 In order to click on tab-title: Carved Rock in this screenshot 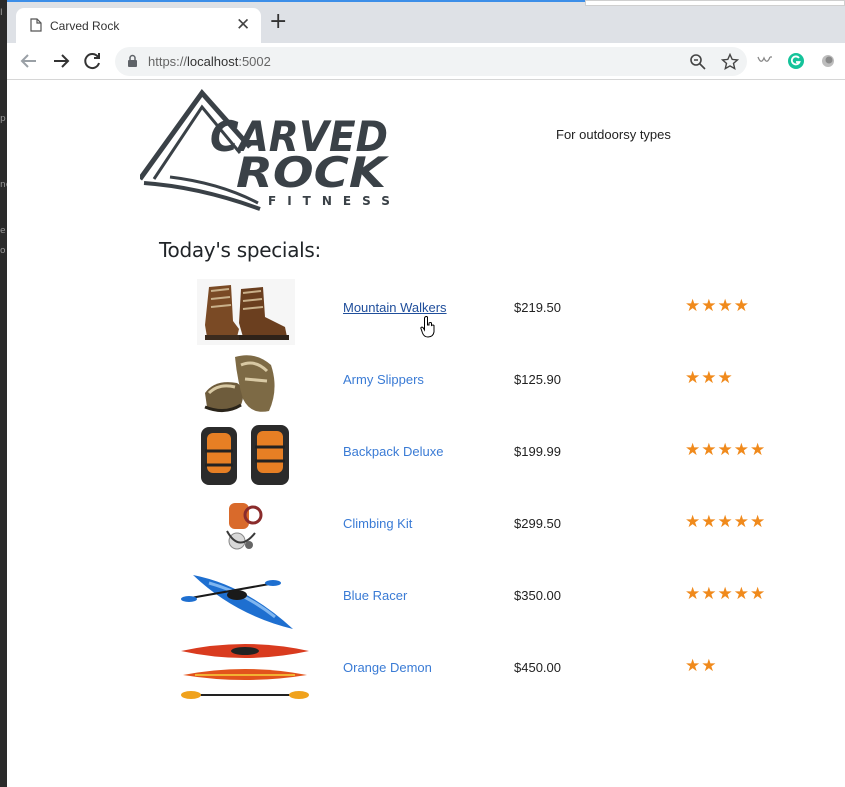, I will do `click(85, 26)`.